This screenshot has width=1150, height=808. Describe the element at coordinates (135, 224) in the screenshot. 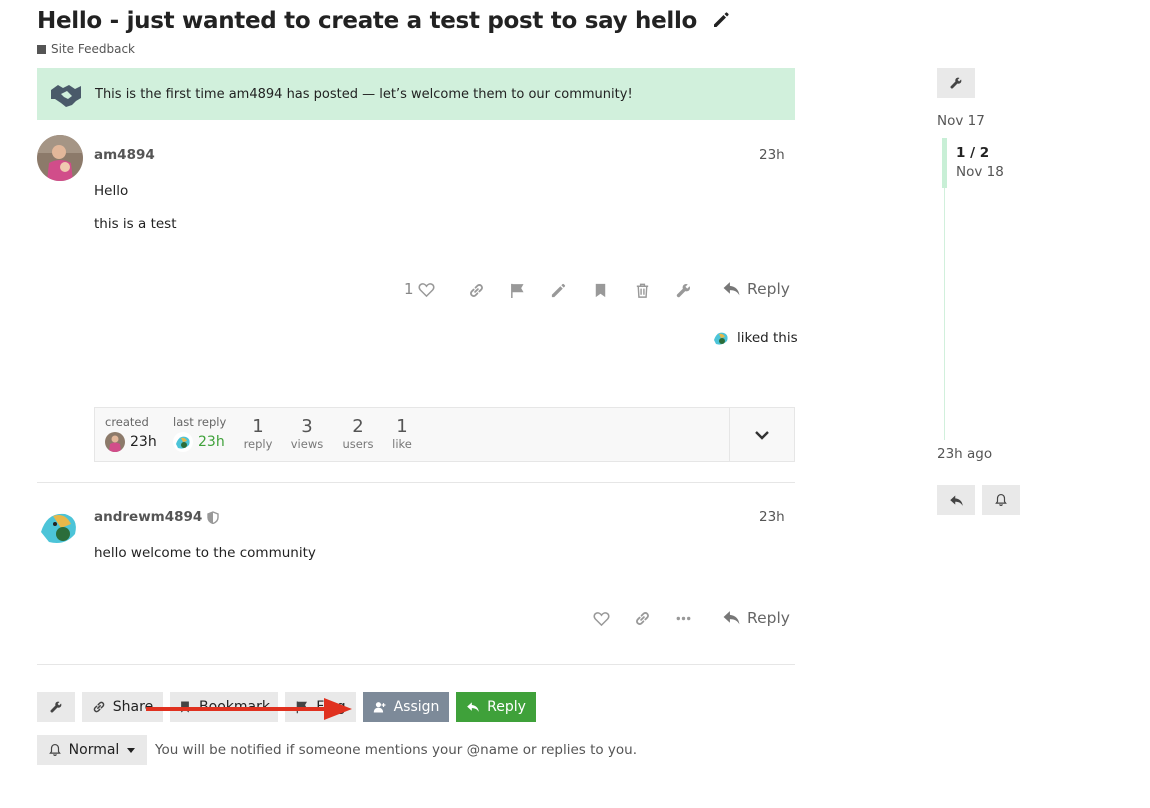

I see `post-text: this is a test` at that location.